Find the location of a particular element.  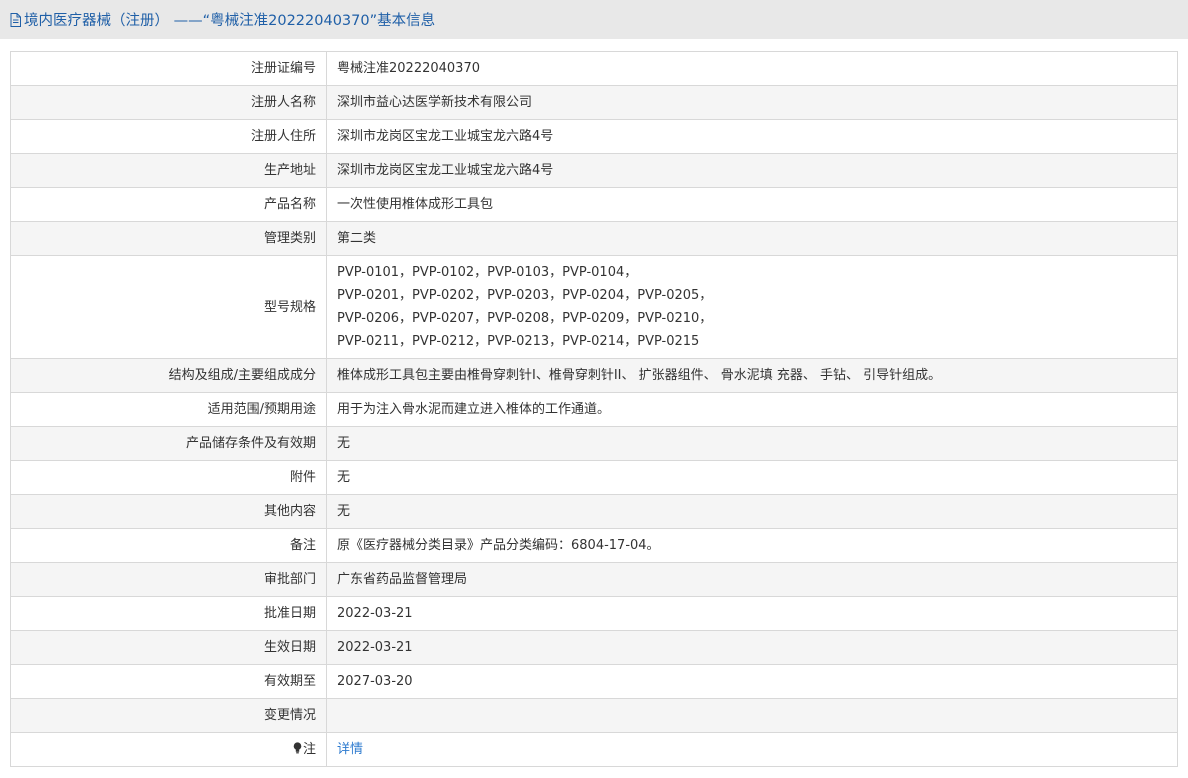

table-row: 注册人住所 深圳市龙岗区宝龙工业城宝龙六路4号 is located at coordinates (594, 136).